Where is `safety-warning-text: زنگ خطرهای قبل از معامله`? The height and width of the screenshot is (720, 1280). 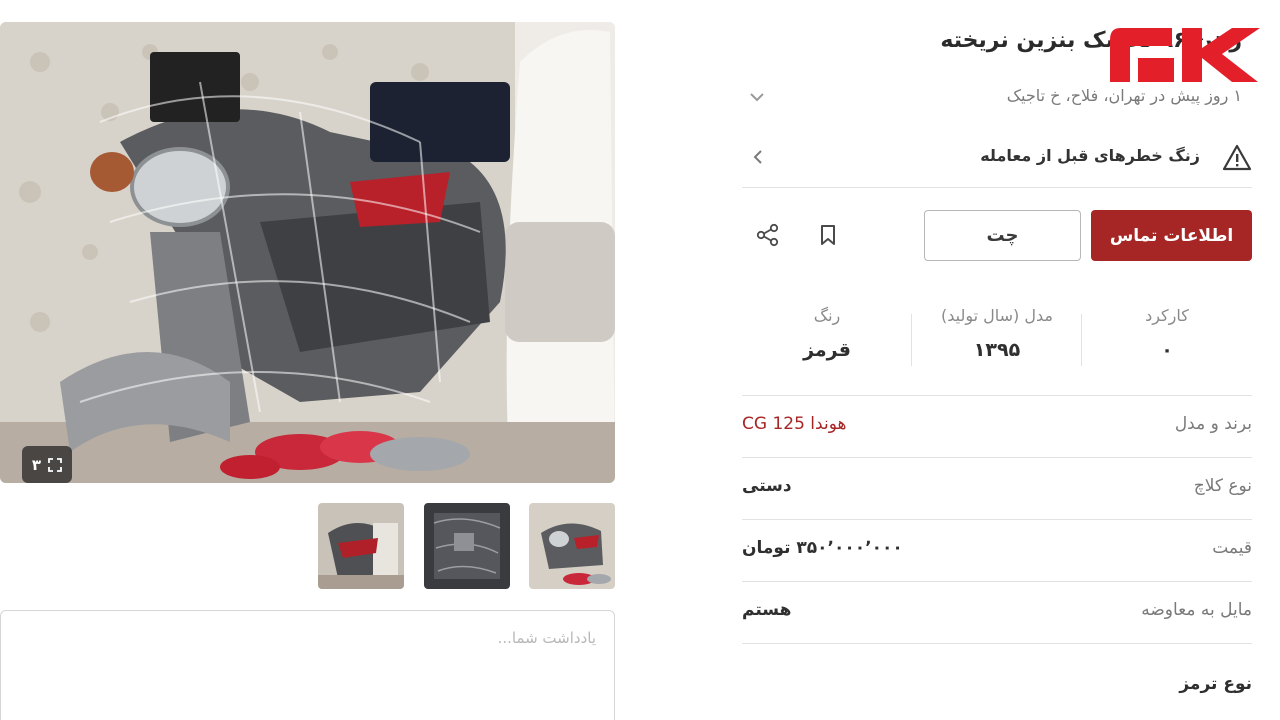 safety-warning-text: زنگ خطرهای قبل از معامله is located at coordinates (1090, 155).